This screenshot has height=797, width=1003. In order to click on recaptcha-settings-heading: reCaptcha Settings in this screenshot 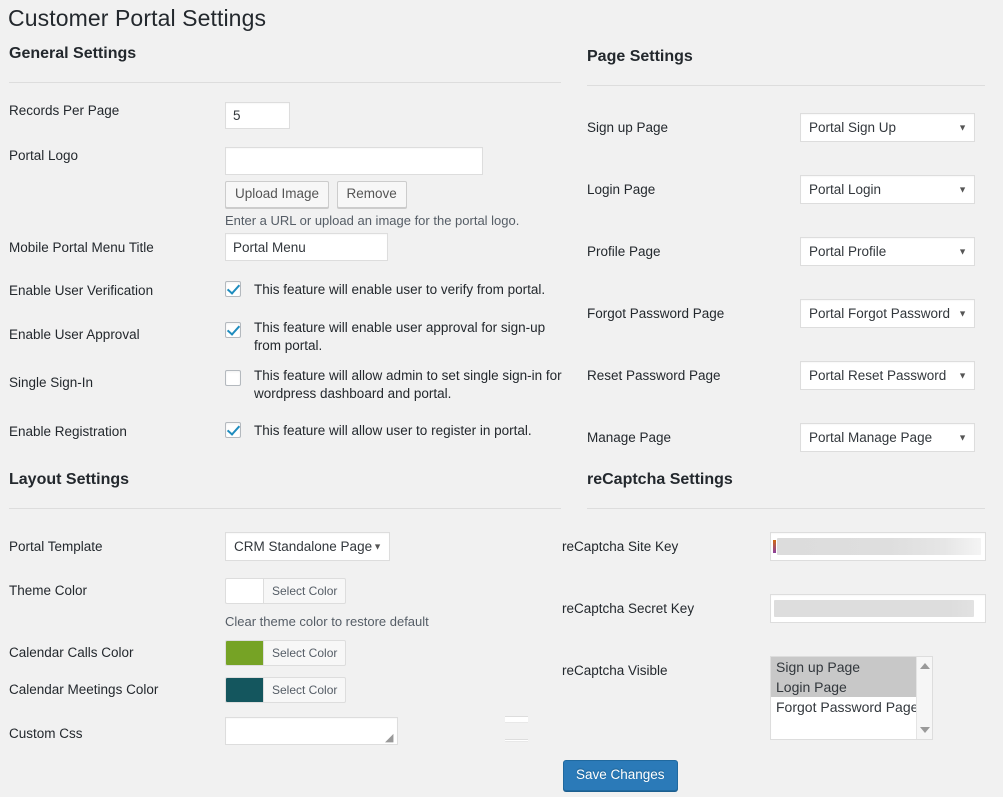, I will do `click(660, 479)`.